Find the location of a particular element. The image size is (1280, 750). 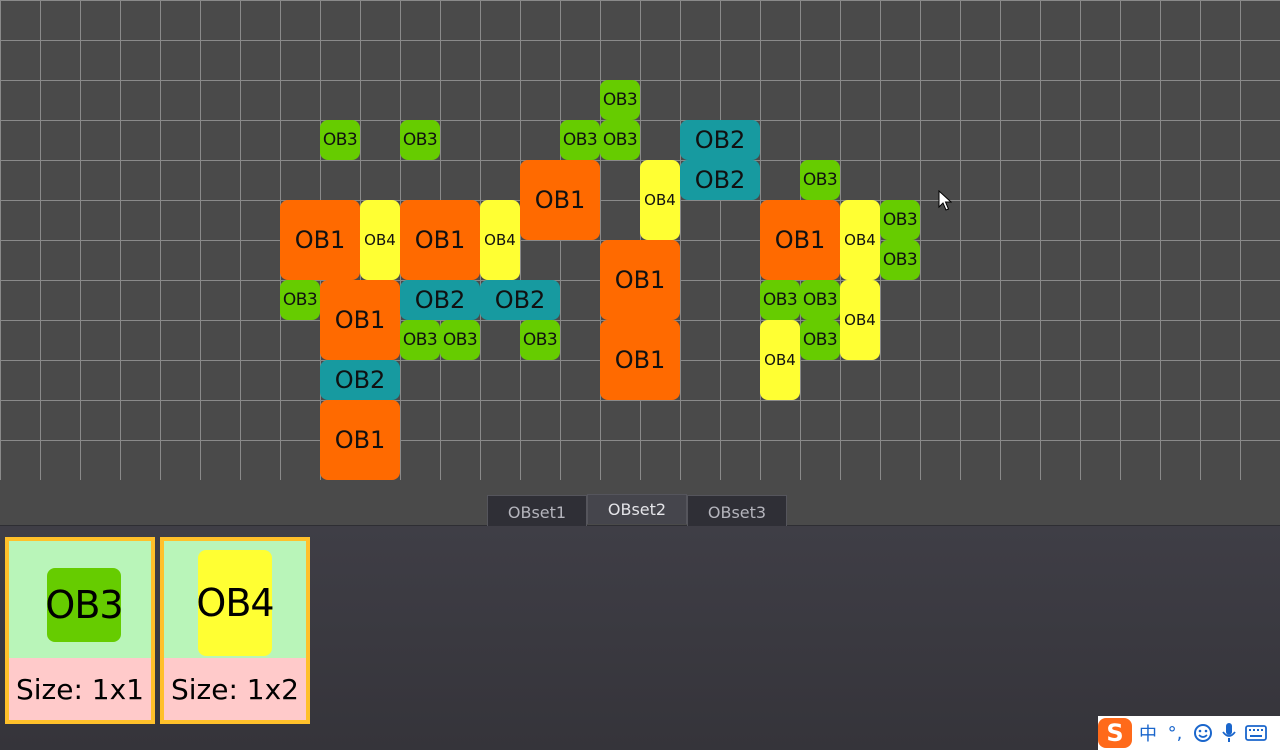

tab-obset2: OBset2 is located at coordinates (637, 509).